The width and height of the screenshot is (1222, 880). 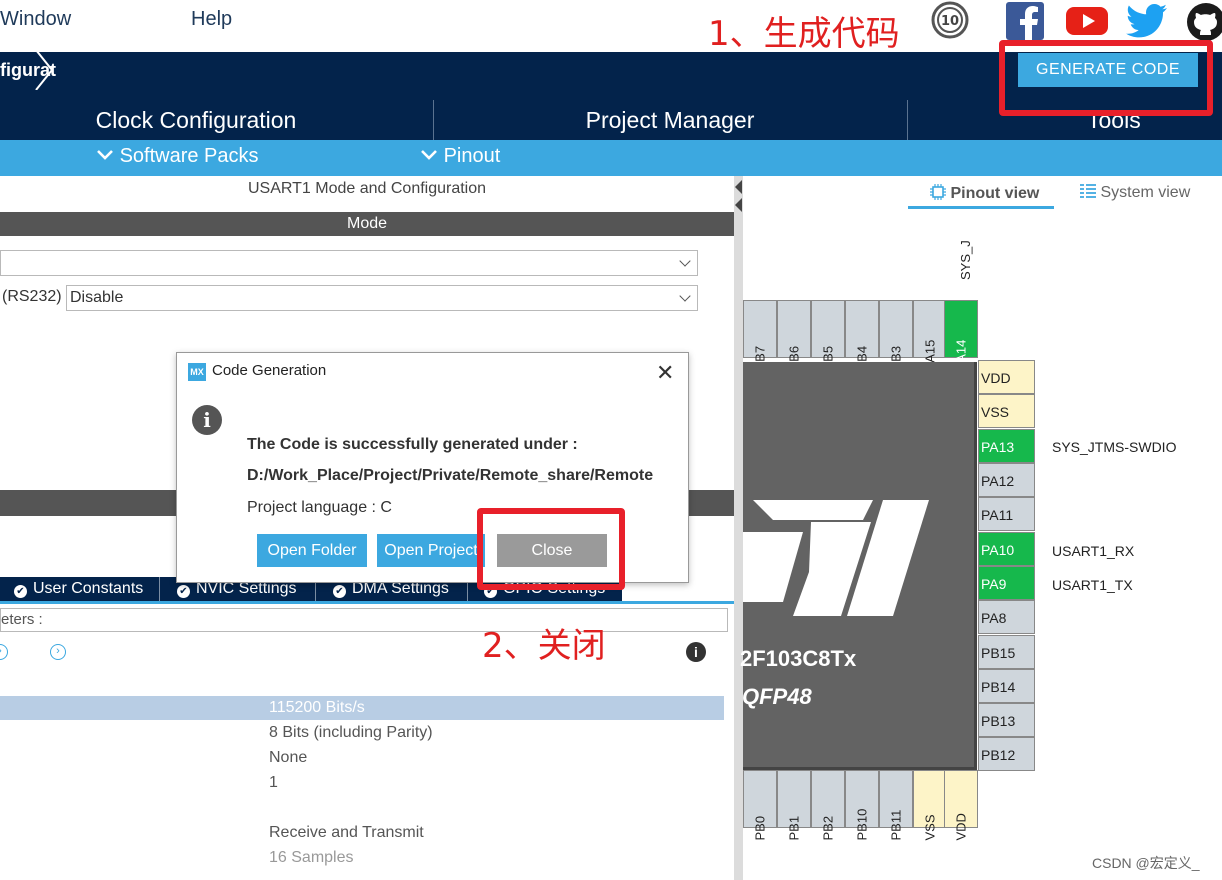 I want to click on pin-pa12: PA12, so click(x=1006, y=480).